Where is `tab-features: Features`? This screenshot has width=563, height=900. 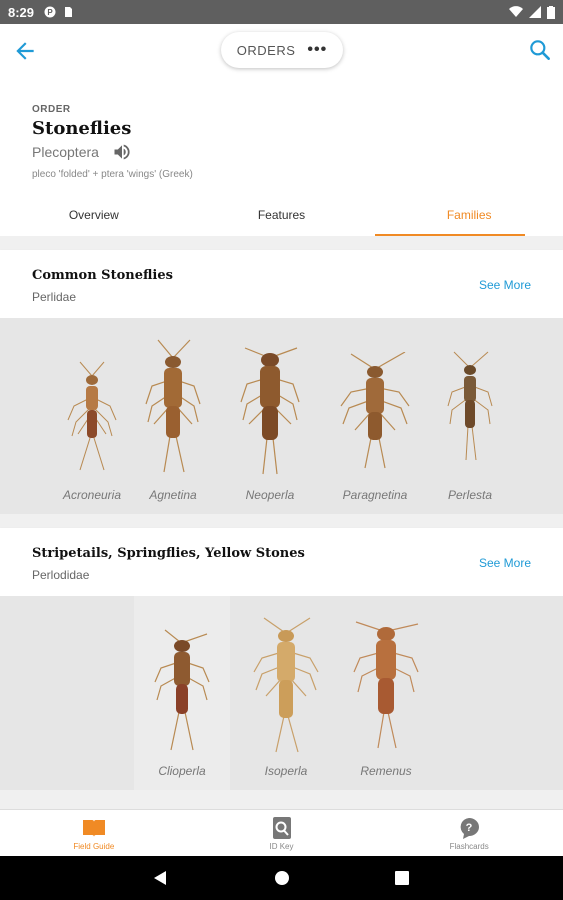
tab-features: Features is located at coordinates (282, 215).